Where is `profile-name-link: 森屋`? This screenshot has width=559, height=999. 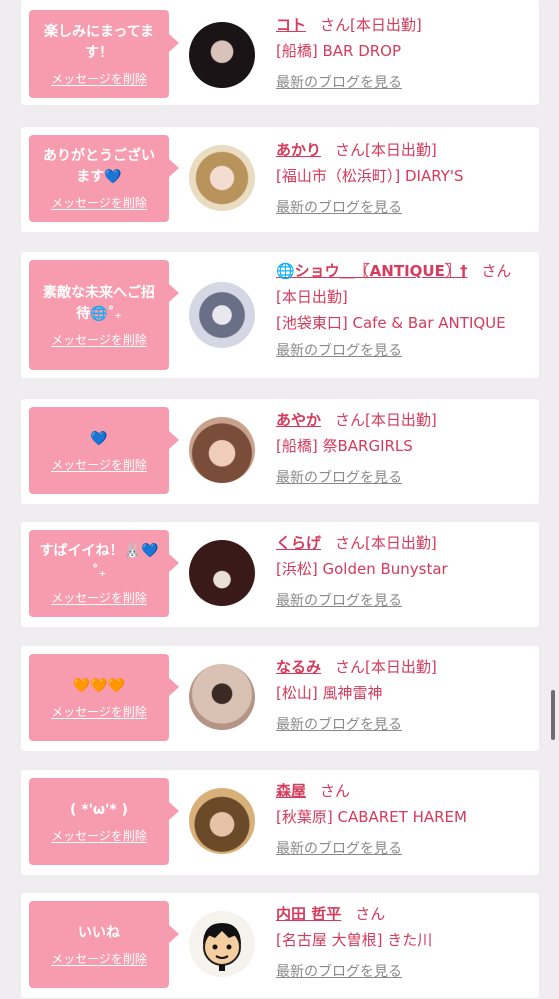 profile-name-link: 森屋 is located at coordinates (291, 791).